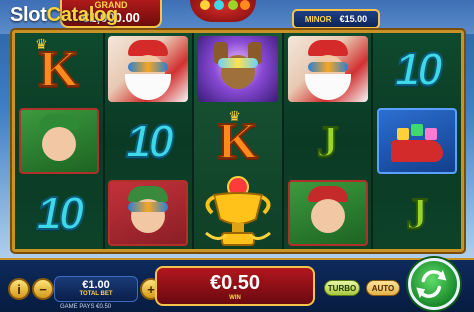  I want to click on watermark-logo: SlotCatalog, so click(64, 15).